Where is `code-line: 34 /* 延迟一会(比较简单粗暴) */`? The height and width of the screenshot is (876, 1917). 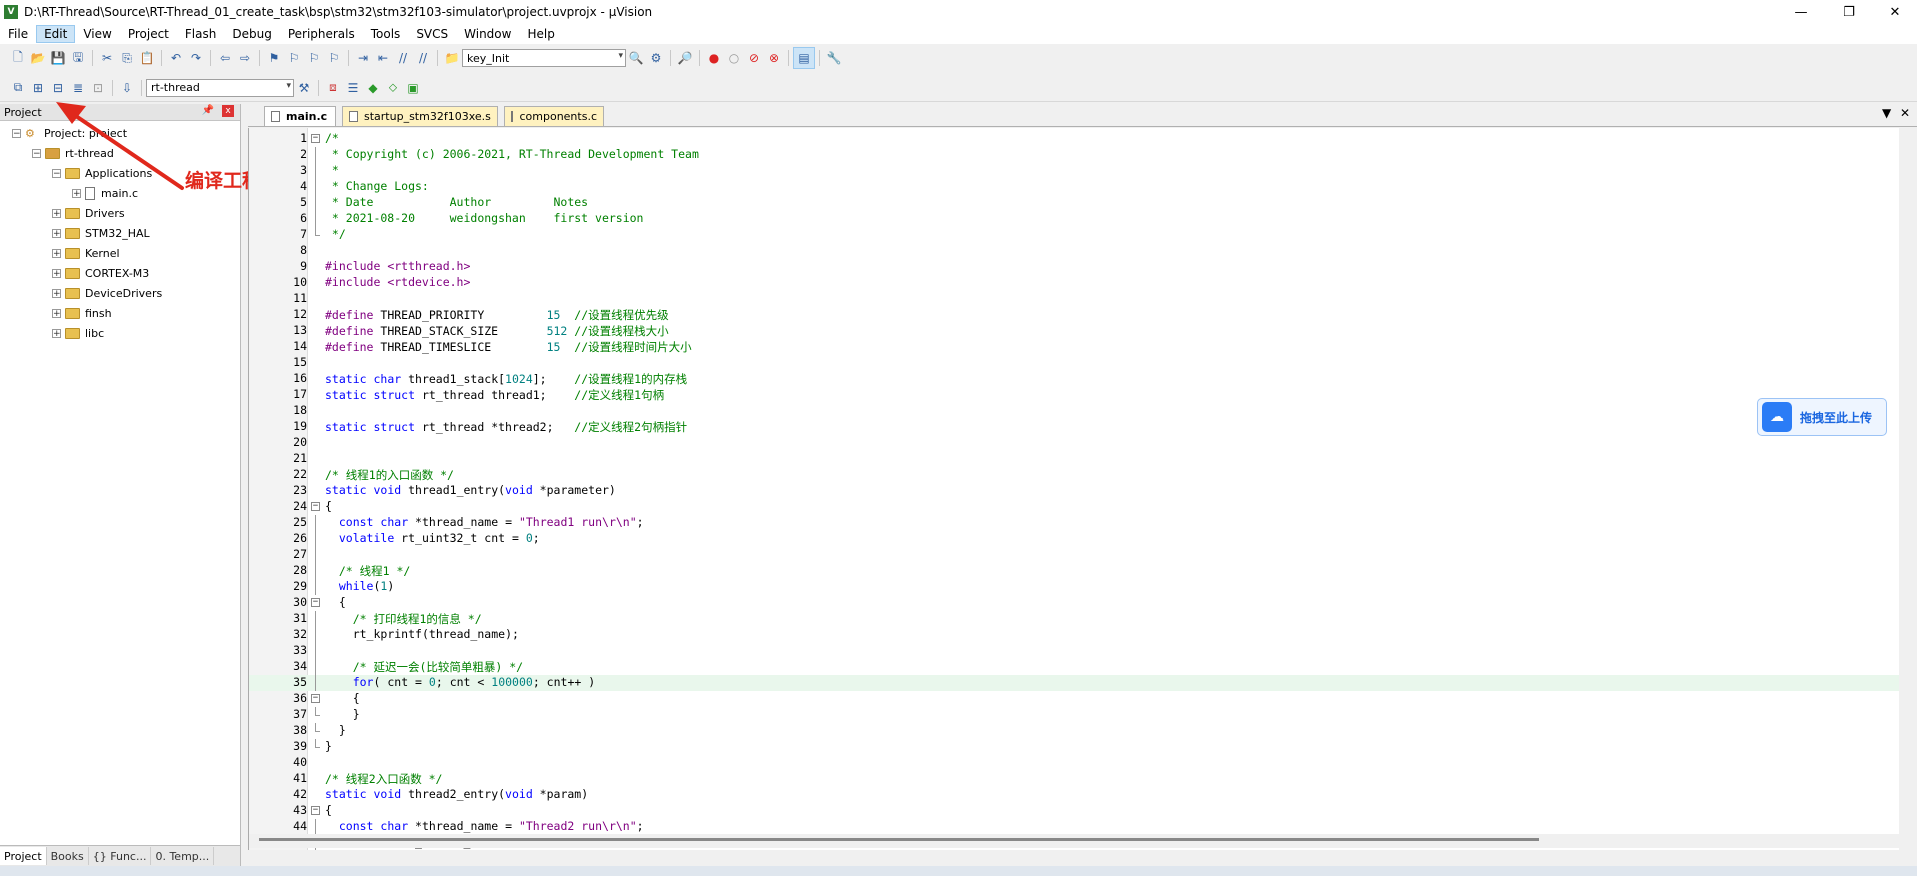
code-line: 34 /* 延迟一会(比较简单粗暴) */ is located at coordinates (1074, 667).